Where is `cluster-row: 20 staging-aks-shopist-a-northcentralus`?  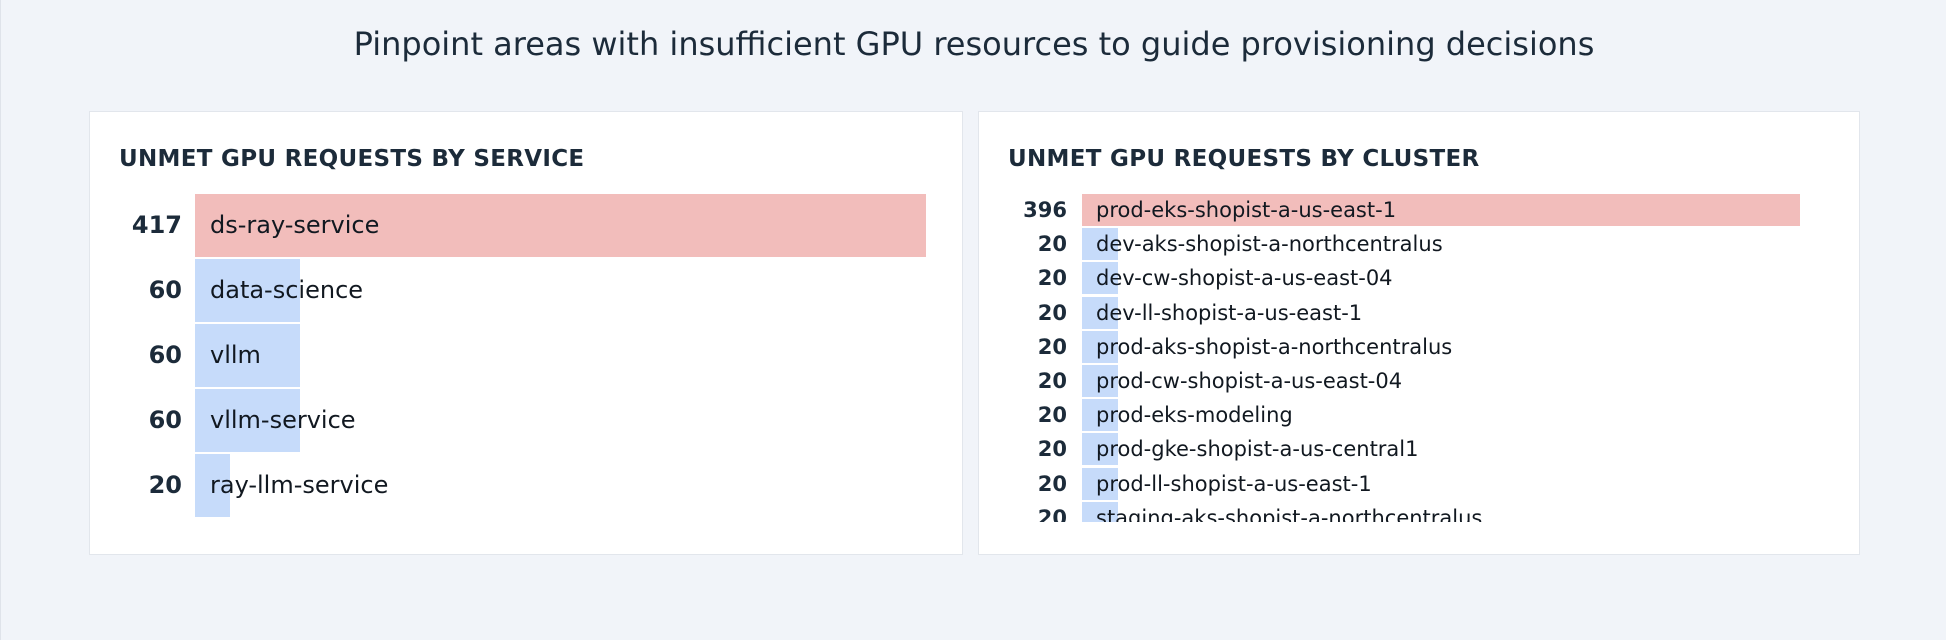
cluster-row: 20 staging-aks-shopist-a-northcentralus is located at coordinates (1420, 511).